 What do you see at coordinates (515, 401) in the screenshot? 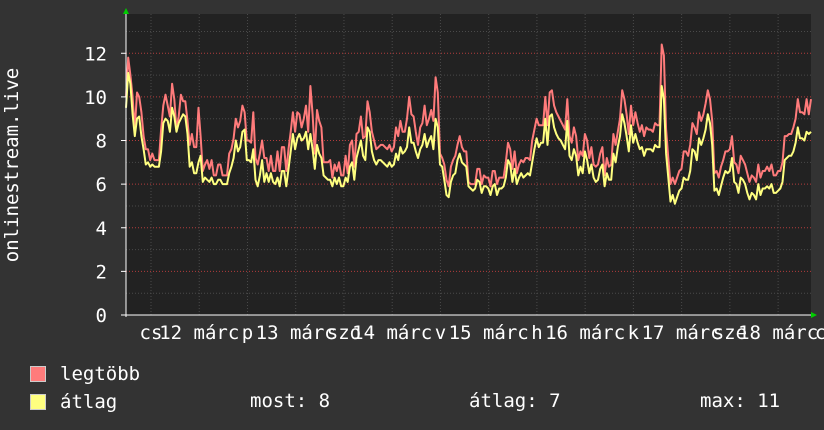
I see `stat-atlag: átlag: 7` at bounding box center [515, 401].